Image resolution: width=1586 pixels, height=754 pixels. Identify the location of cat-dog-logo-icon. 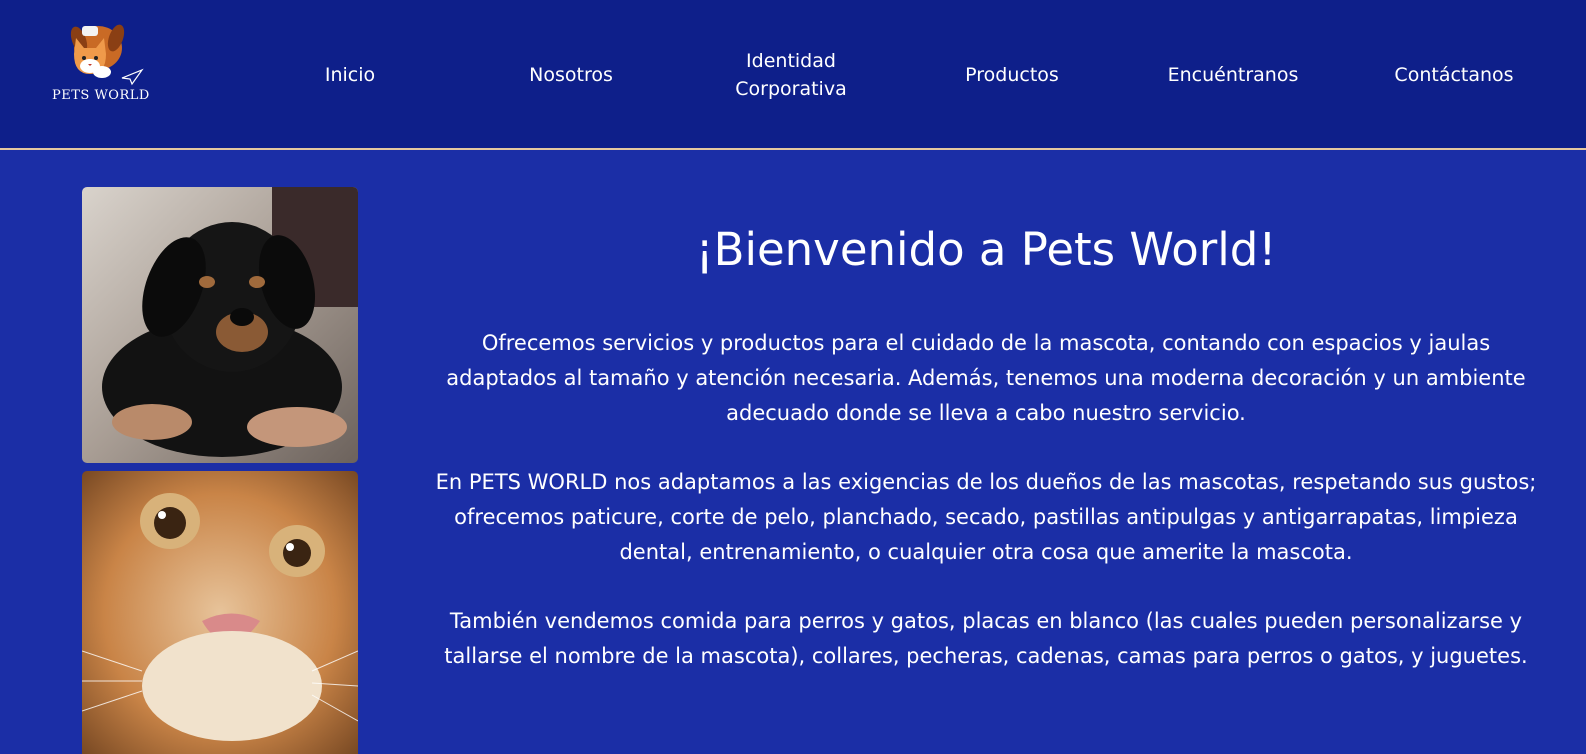
(107, 55).